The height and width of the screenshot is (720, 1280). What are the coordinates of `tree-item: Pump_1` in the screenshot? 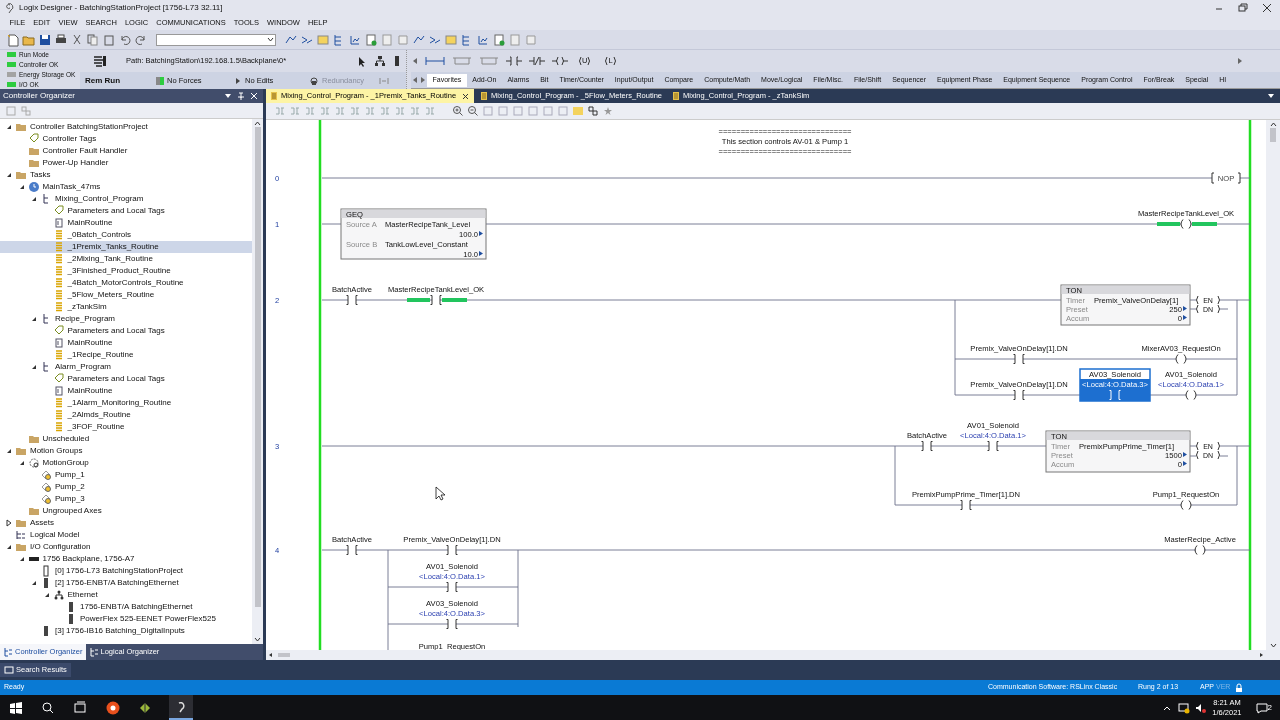 It's located at (126, 475).